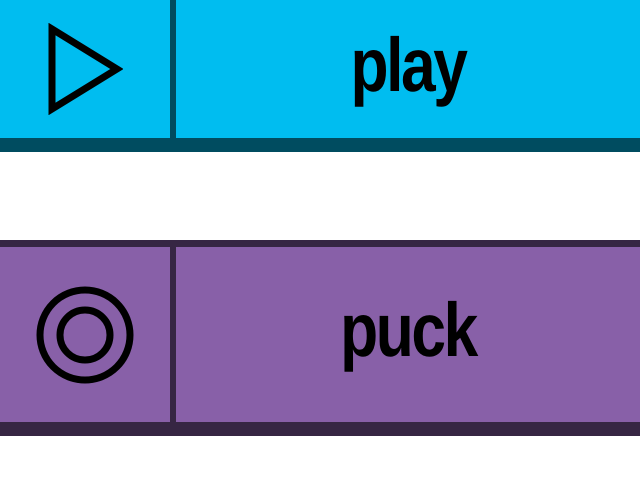 The height and width of the screenshot is (480, 640). Describe the element at coordinates (85, 334) in the screenshot. I see `target-icon` at that location.